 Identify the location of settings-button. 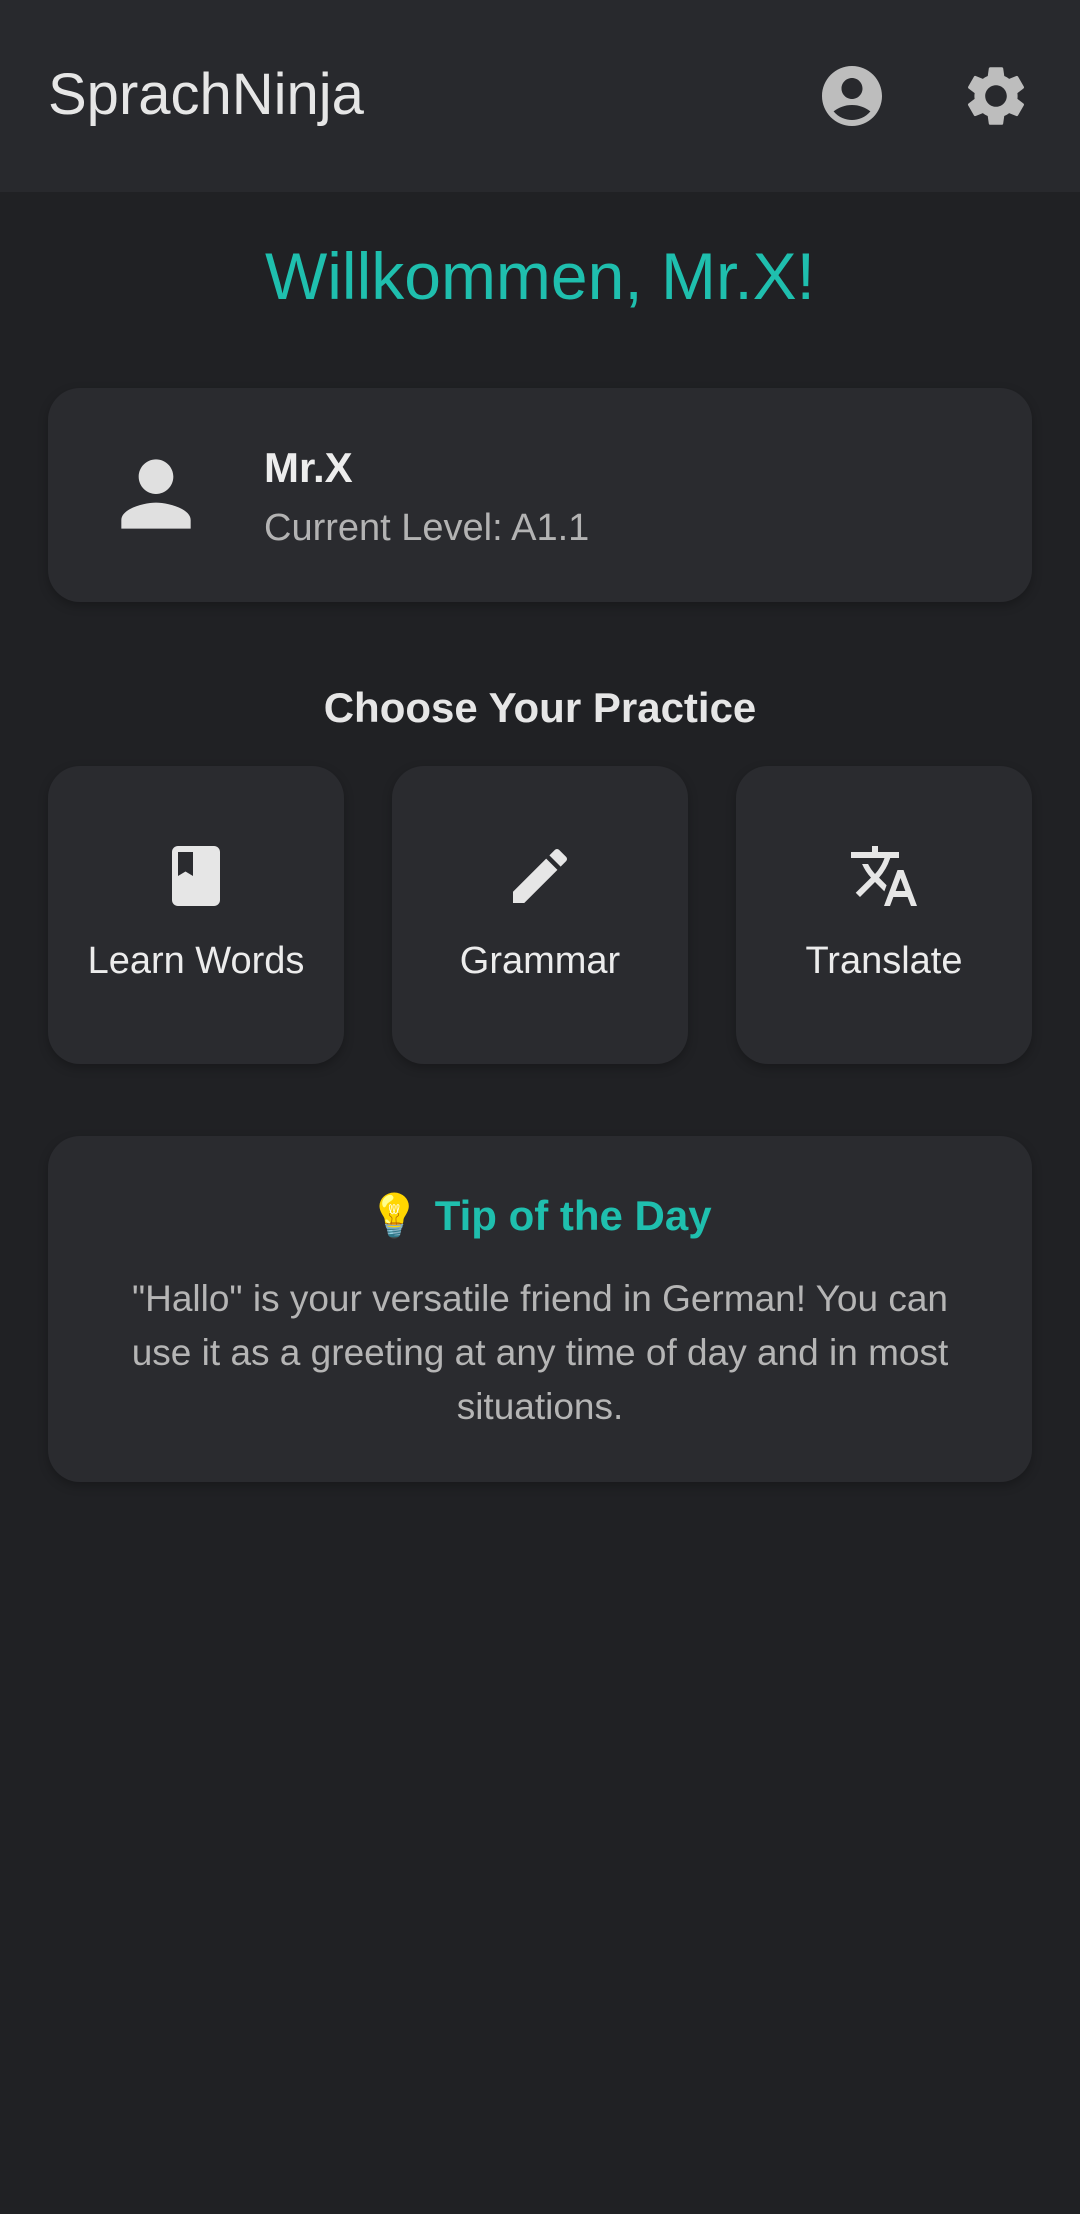
(996, 96).